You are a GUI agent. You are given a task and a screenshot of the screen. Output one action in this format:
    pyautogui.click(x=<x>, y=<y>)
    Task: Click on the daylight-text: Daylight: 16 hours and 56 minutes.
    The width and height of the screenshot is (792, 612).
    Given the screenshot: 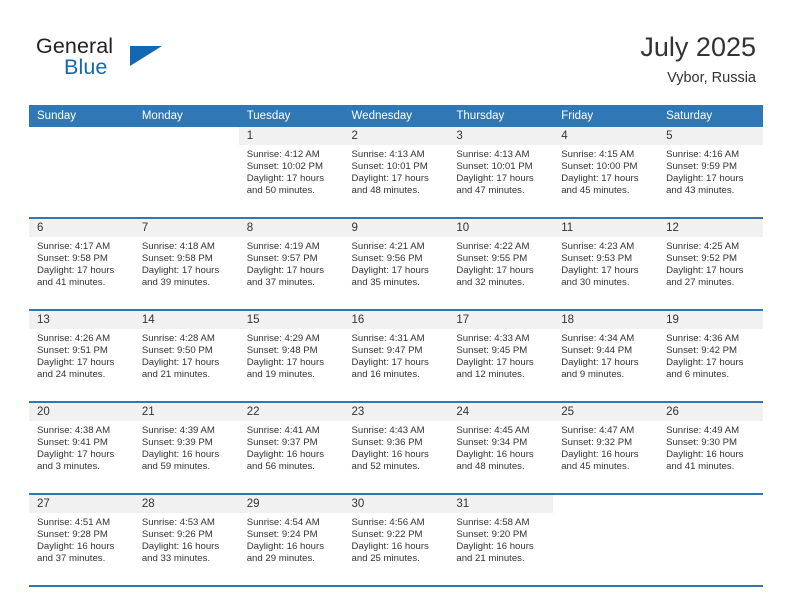 What is the action you would take?
    pyautogui.click(x=285, y=460)
    